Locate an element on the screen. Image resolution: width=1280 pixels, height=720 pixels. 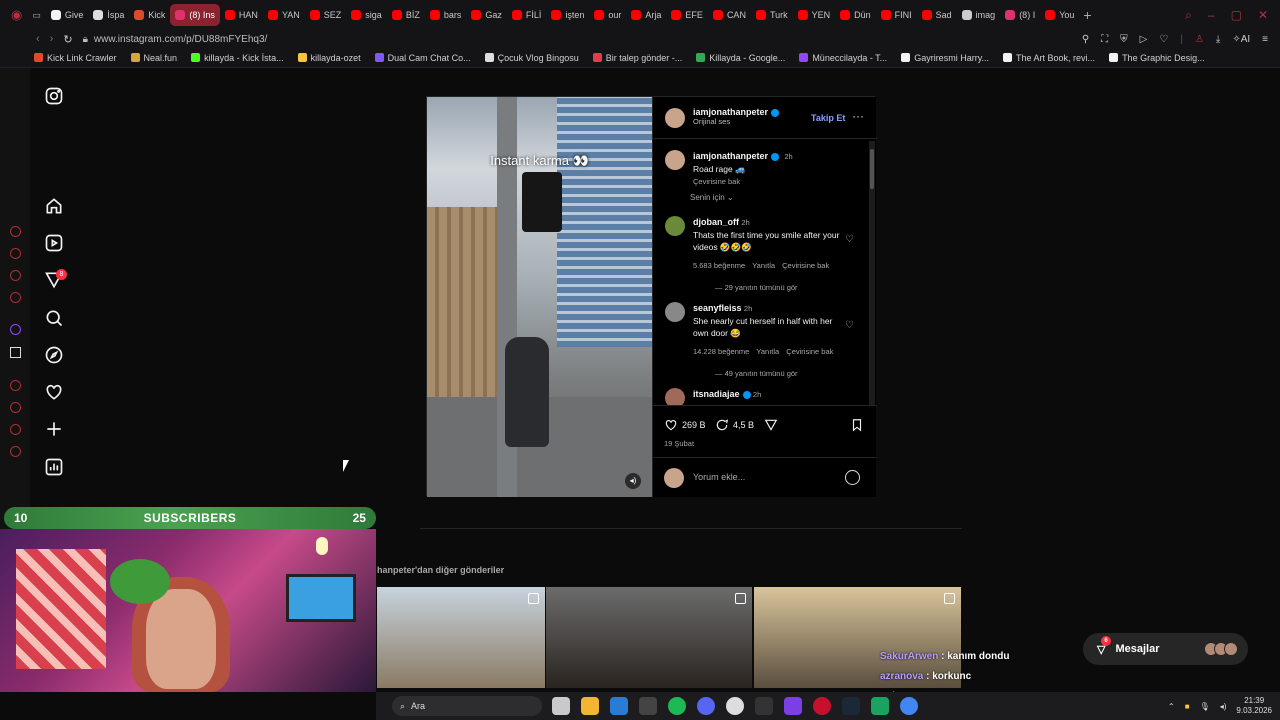
bookmark-item: killayda-ozet is located at coordinates (329, 58).